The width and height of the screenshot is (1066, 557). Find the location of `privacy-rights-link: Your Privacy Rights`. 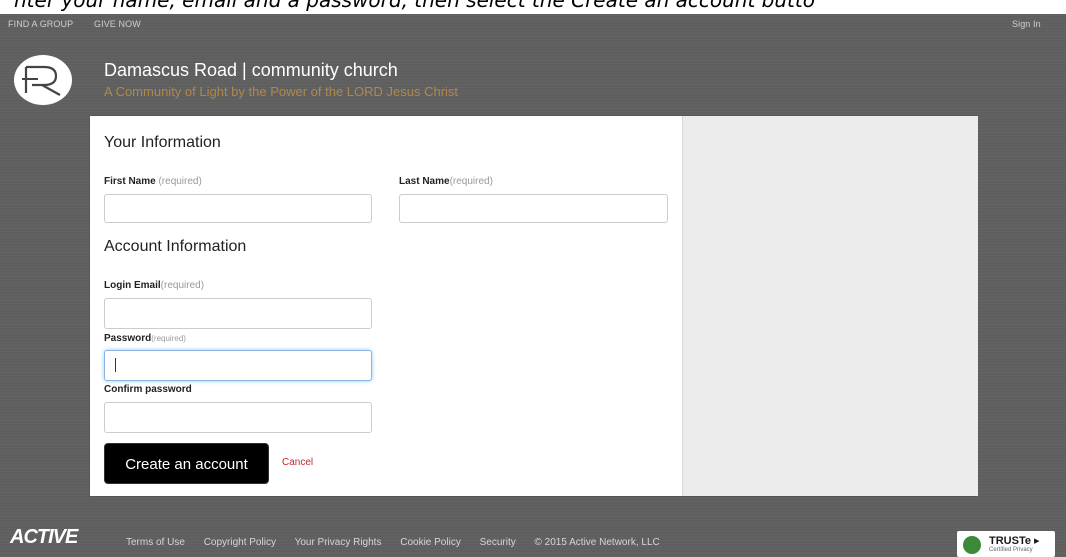

privacy-rights-link: Your Privacy Rights is located at coordinates (338, 542).